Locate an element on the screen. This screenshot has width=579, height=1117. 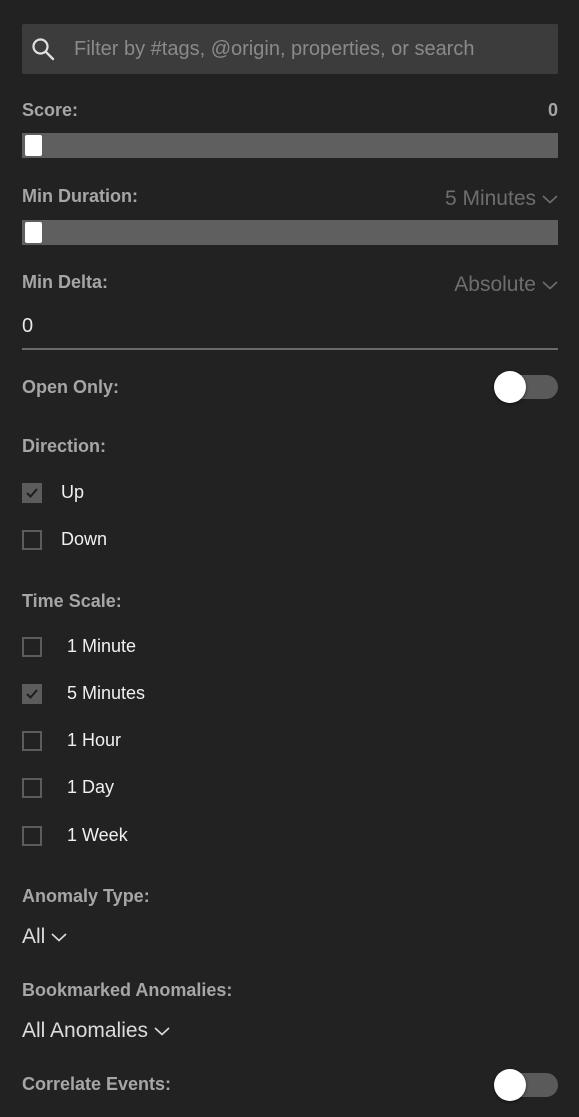
bookmarked-label: Bookmarked Anomalies: is located at coordinates (127, 990).